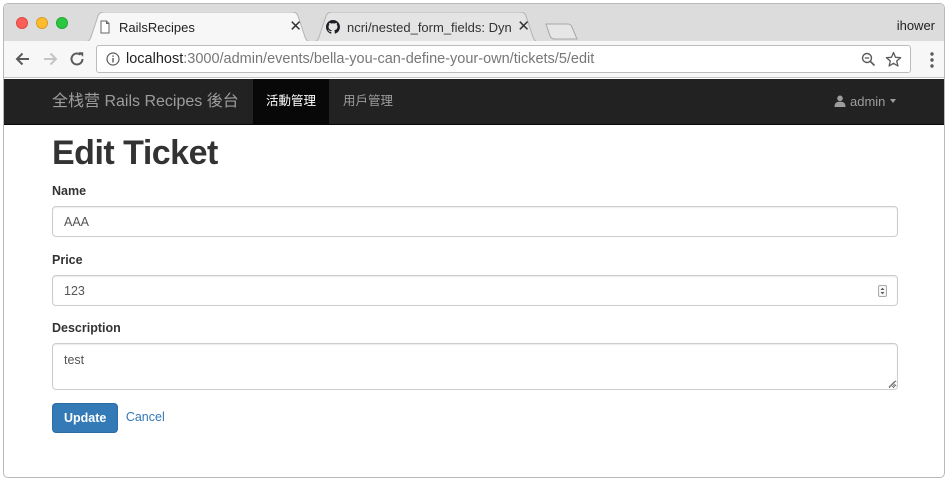 Image resolution: width=948 pixels, height=481 pixels. What do you see at coordinates (67, 260) in the screenshot?
I see `price-label: Price` at bounding box center [67, 260].